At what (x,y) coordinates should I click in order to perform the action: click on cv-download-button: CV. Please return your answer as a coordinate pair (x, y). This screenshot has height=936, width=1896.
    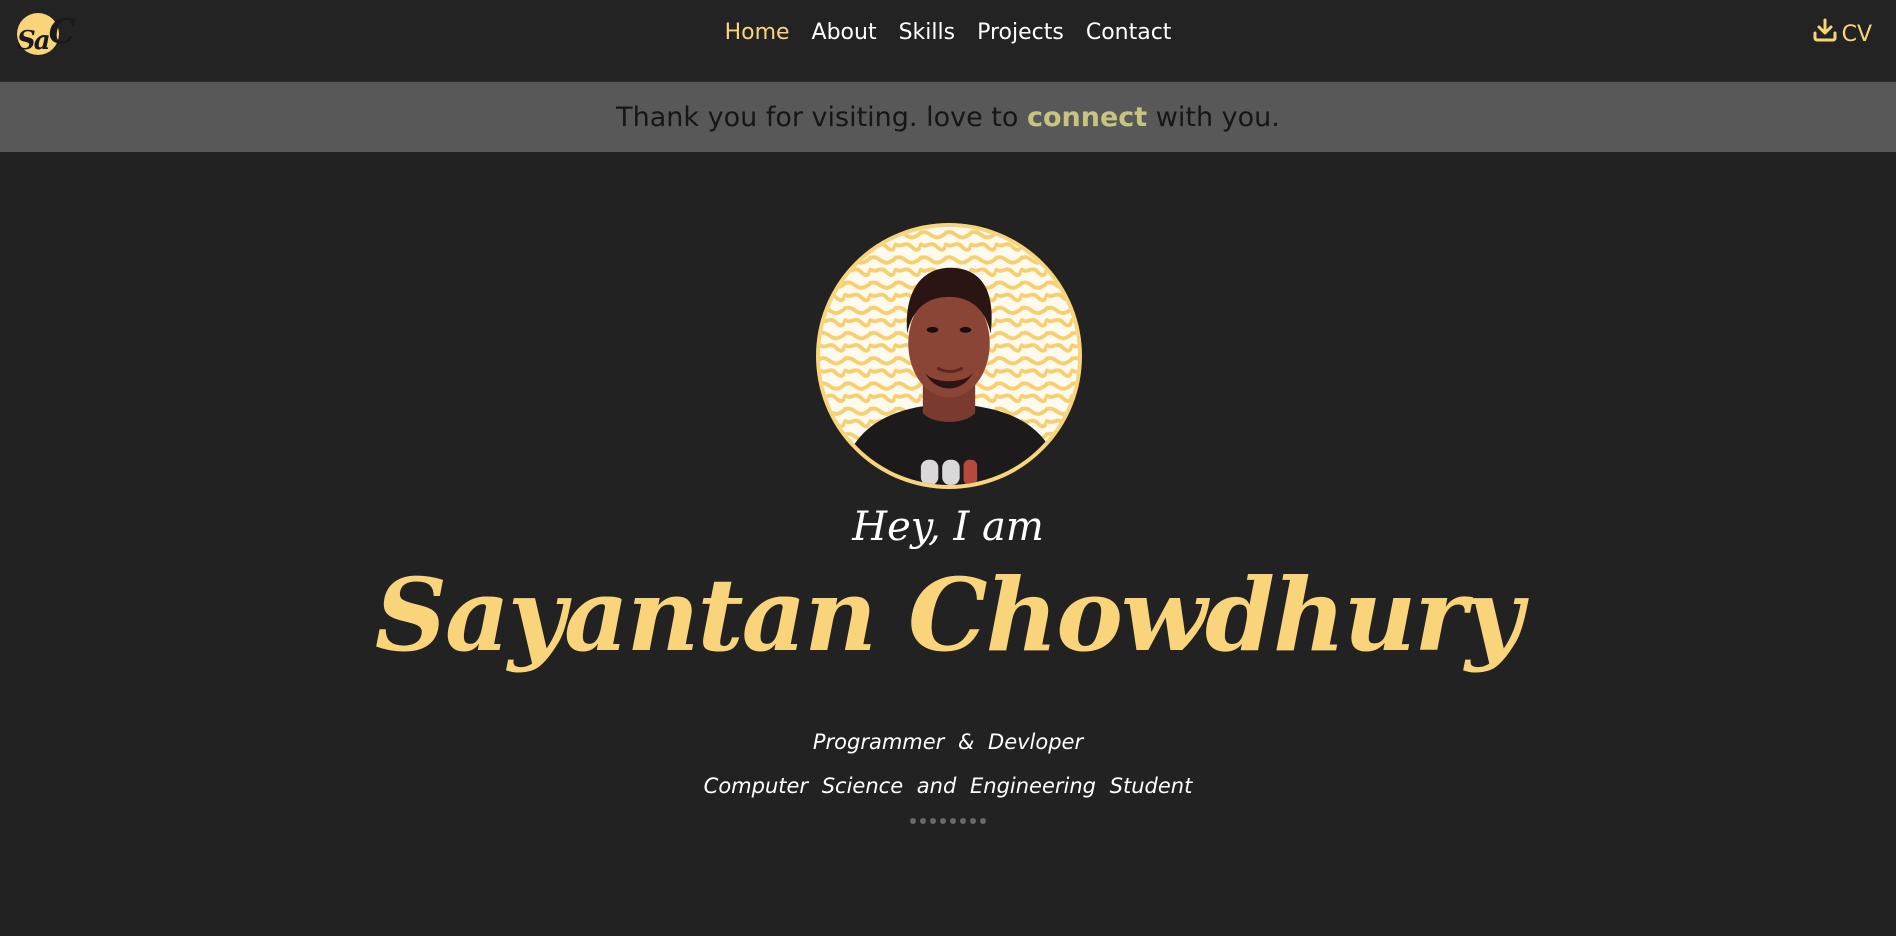
    Looking at the image, I should click on (1842, 34).